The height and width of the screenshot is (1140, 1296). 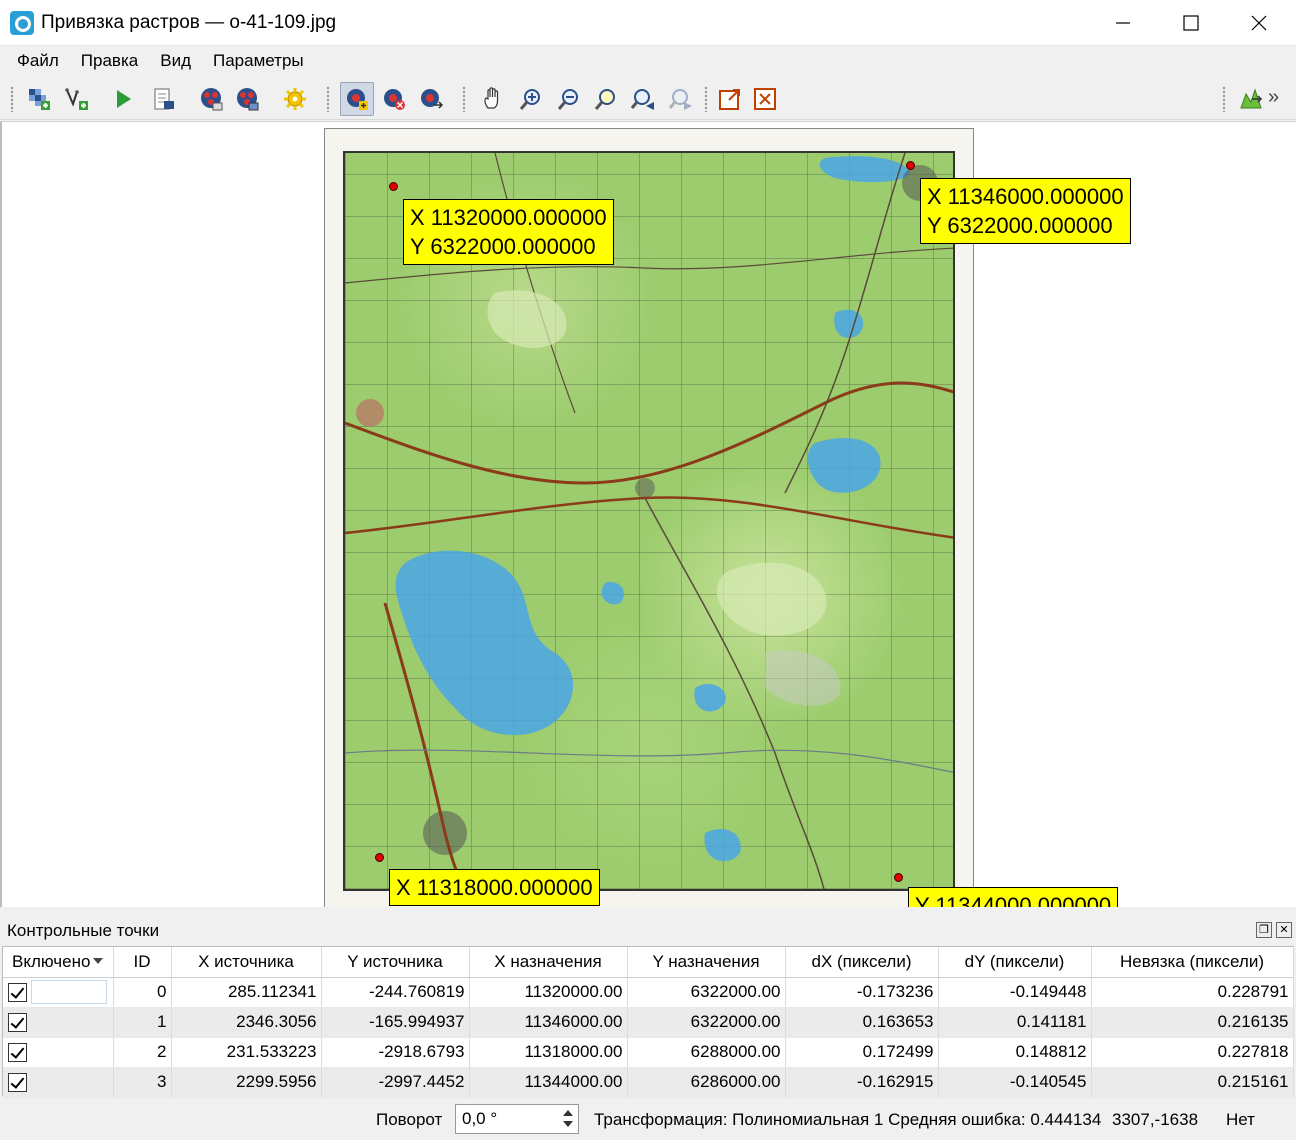 I want to click on id-cell: 0, so click(x=142, y=992).